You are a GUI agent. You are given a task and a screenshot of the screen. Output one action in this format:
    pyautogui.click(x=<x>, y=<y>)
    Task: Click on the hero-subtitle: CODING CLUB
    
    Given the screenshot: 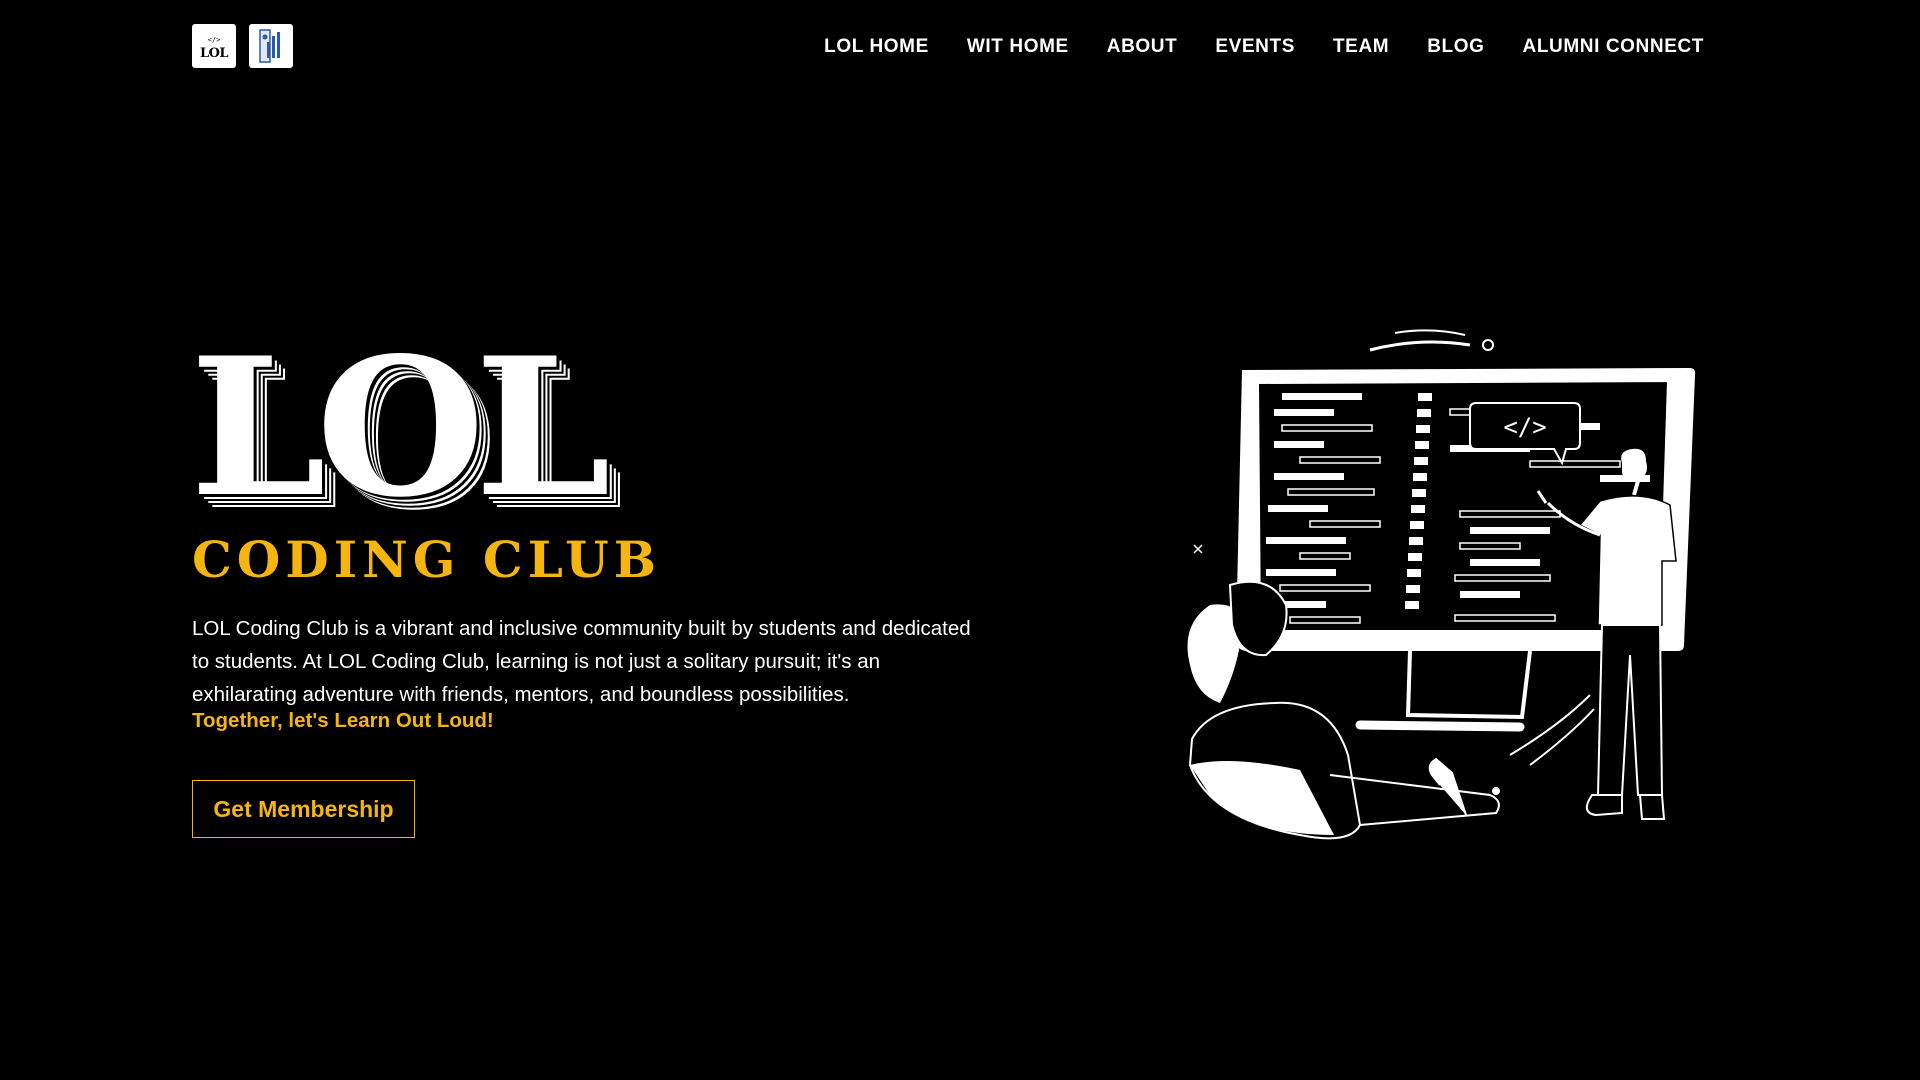 What is the action you would take?
    pyautogui.click(x=426, y=559)
    